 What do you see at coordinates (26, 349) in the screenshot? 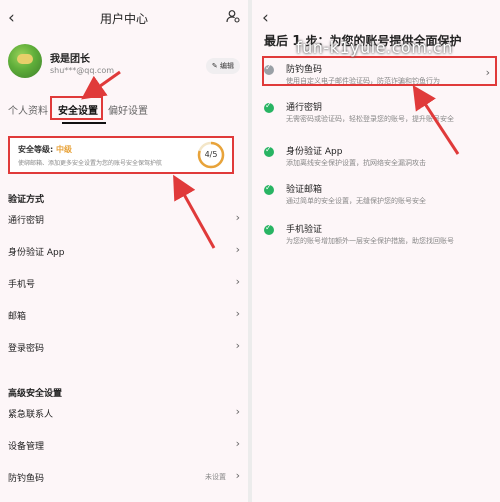
I see `row-label: 登录密码` at bounding box center [26, 349].